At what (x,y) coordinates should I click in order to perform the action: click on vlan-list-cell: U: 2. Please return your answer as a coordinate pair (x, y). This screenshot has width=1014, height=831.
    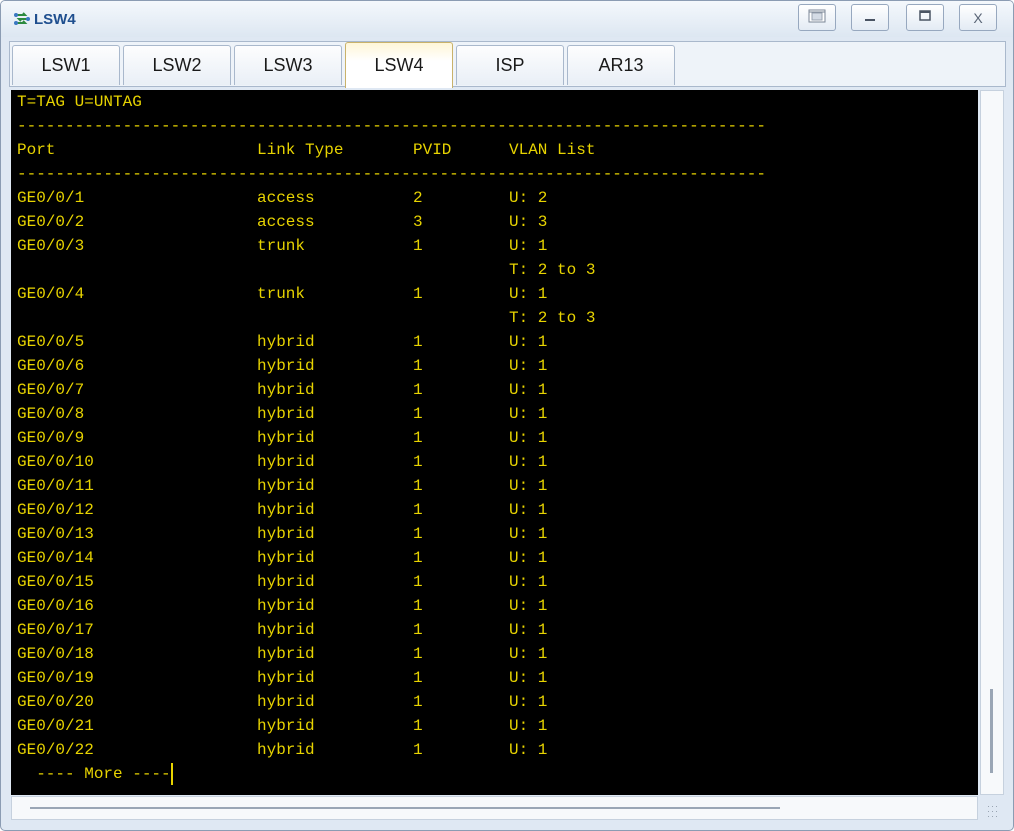
    Looking at the image, I should click on (528, 198).